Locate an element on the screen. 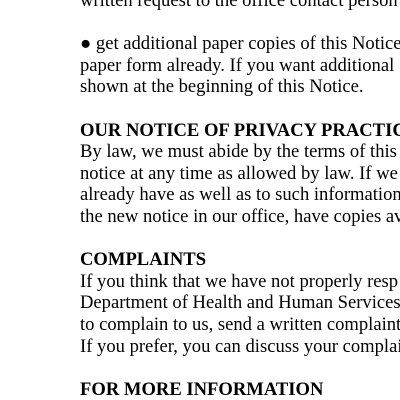 The image size is (400, 400). more-information-section: FOR MORE INFORMATION is located at coordinates (240, 389).